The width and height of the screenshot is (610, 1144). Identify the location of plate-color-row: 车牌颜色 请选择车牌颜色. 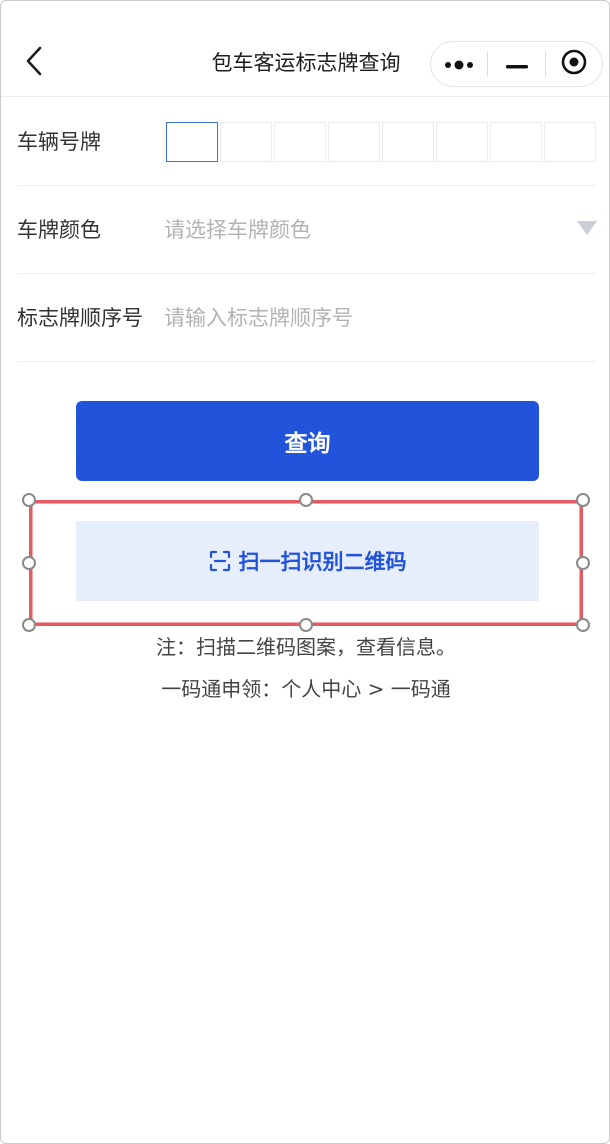
(307, 230).